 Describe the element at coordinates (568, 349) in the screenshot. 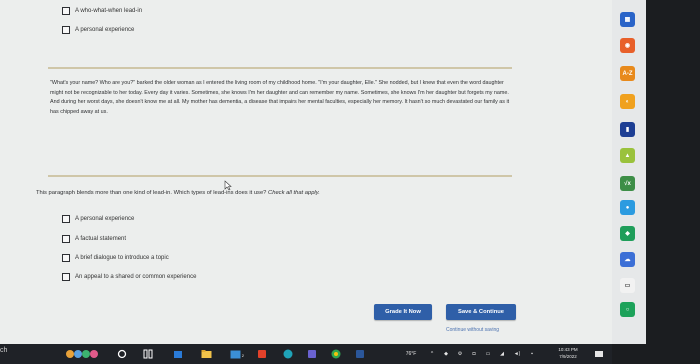

I see `clock-time: 10:43 PM` at that location.